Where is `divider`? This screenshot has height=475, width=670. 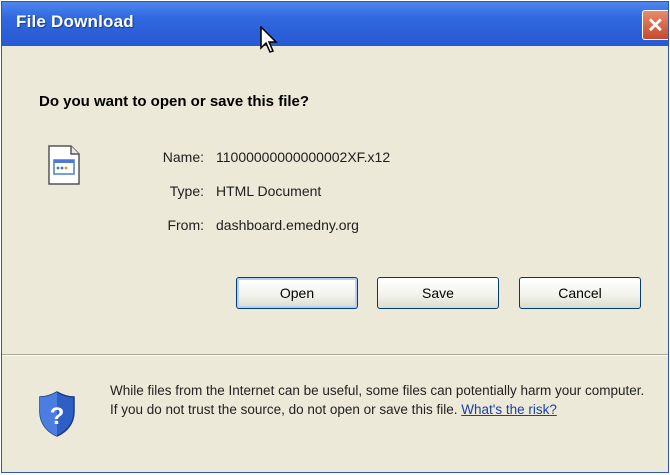
divider is located at coordinates (335, 355).